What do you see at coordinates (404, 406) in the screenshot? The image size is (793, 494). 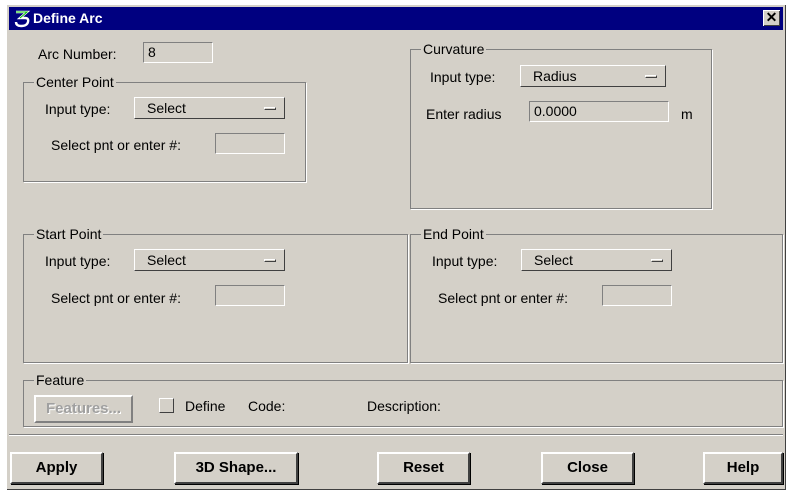 I see `description-label: Description:` at bounding box center [404, 406].